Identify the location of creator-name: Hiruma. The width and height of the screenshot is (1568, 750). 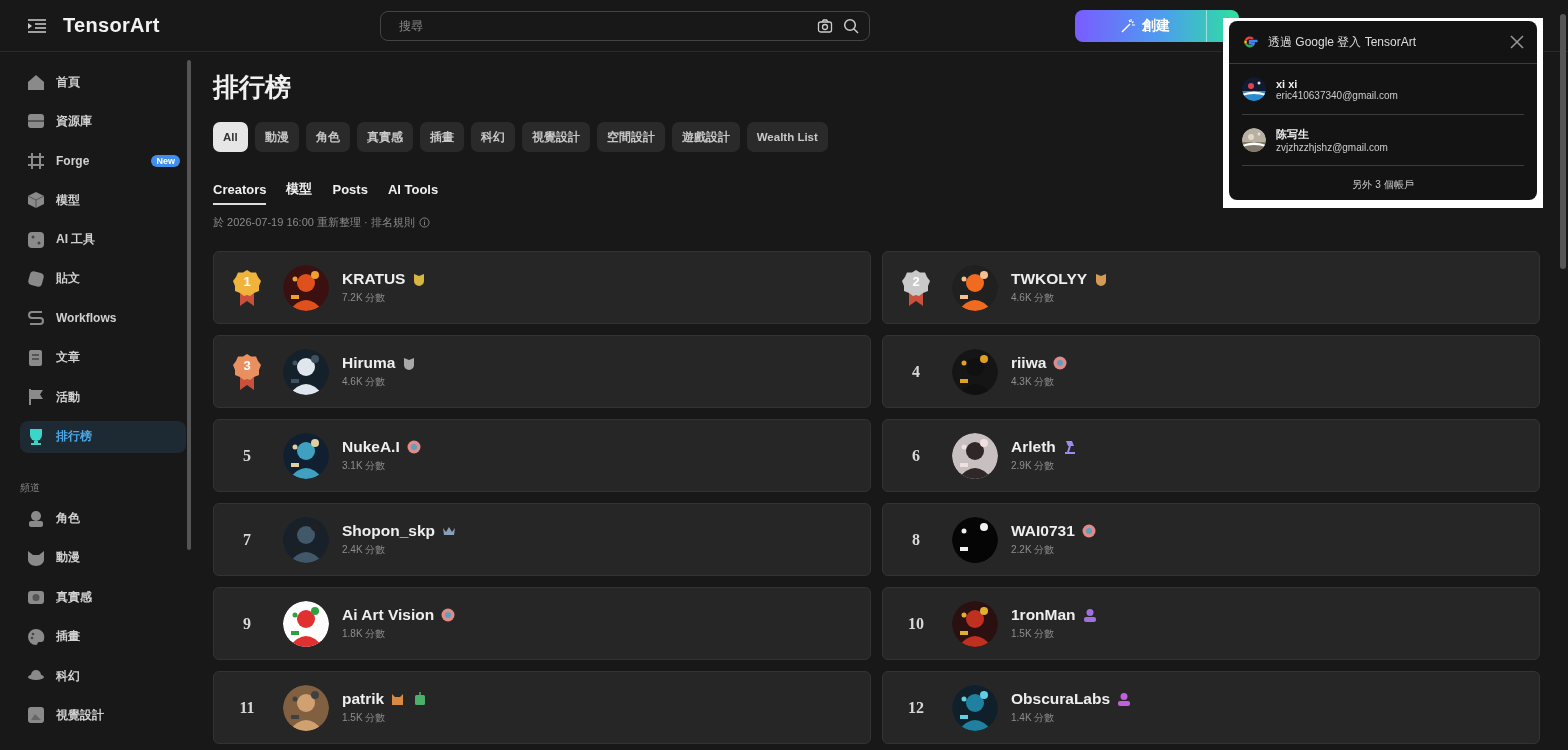
(369, 363).